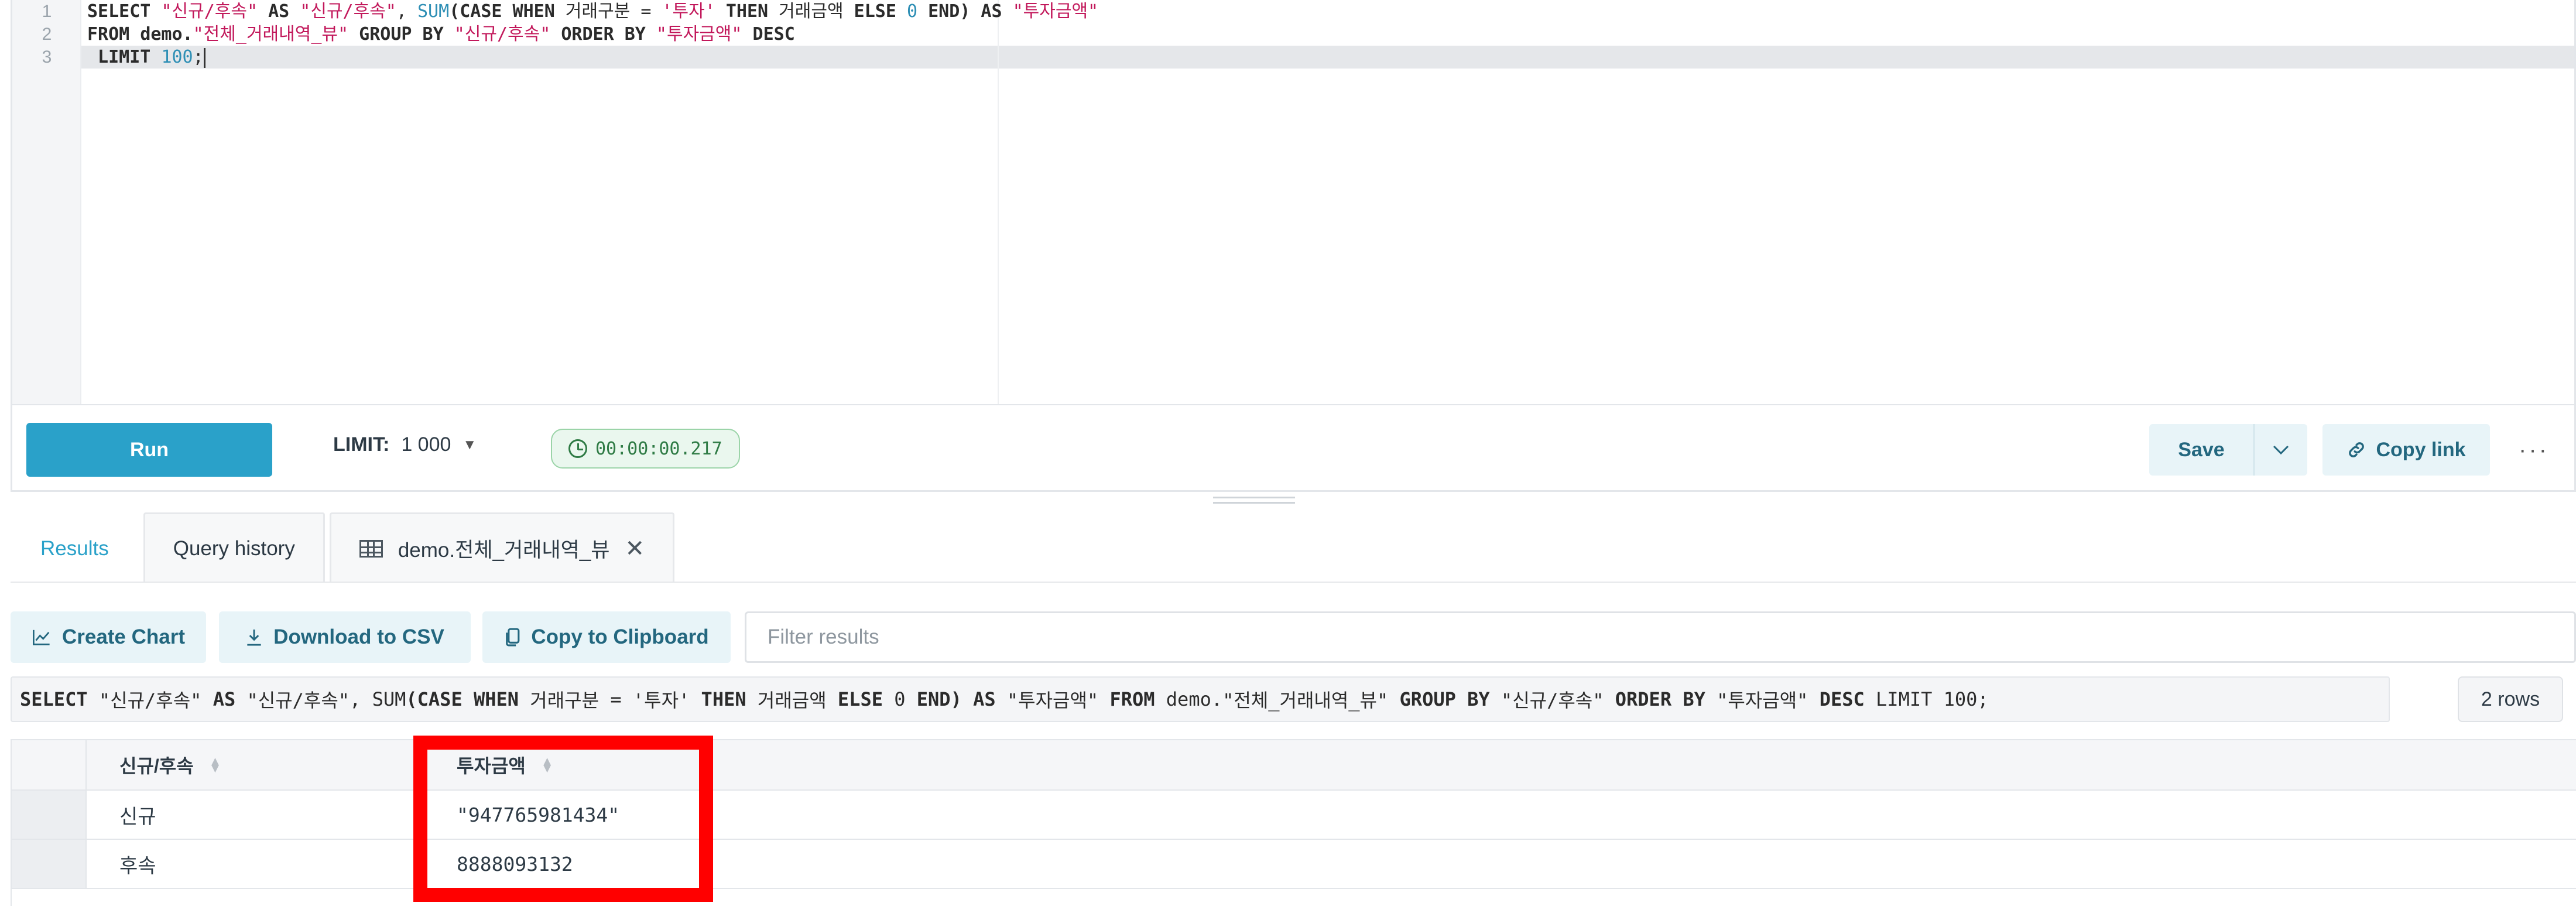 This screenshot has width=2576, height=906. I want to click on sort-icon: ▲ ▼, so click(215, 765).